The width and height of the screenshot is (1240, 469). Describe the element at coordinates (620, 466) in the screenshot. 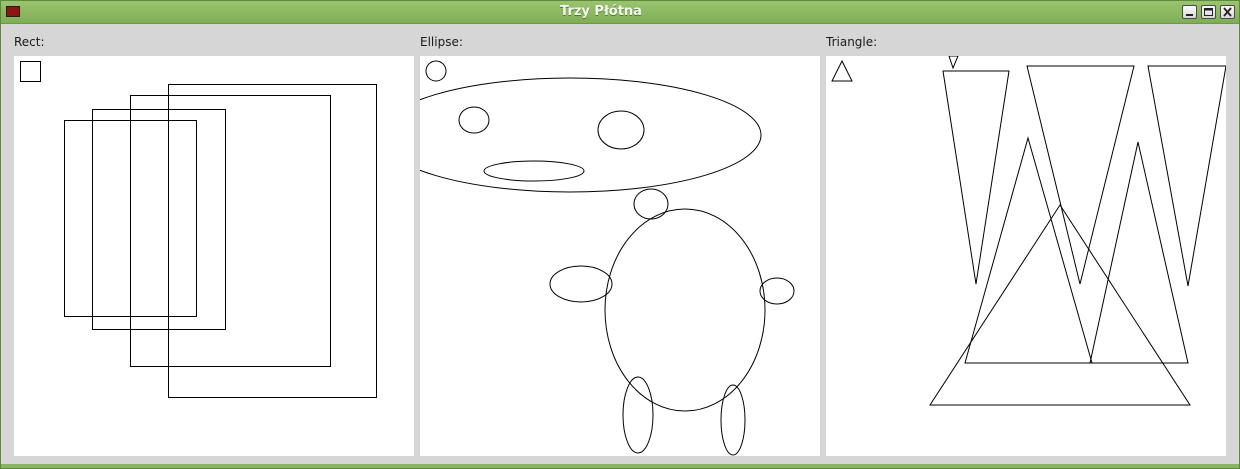

I see `window-bottom-border` at that location.